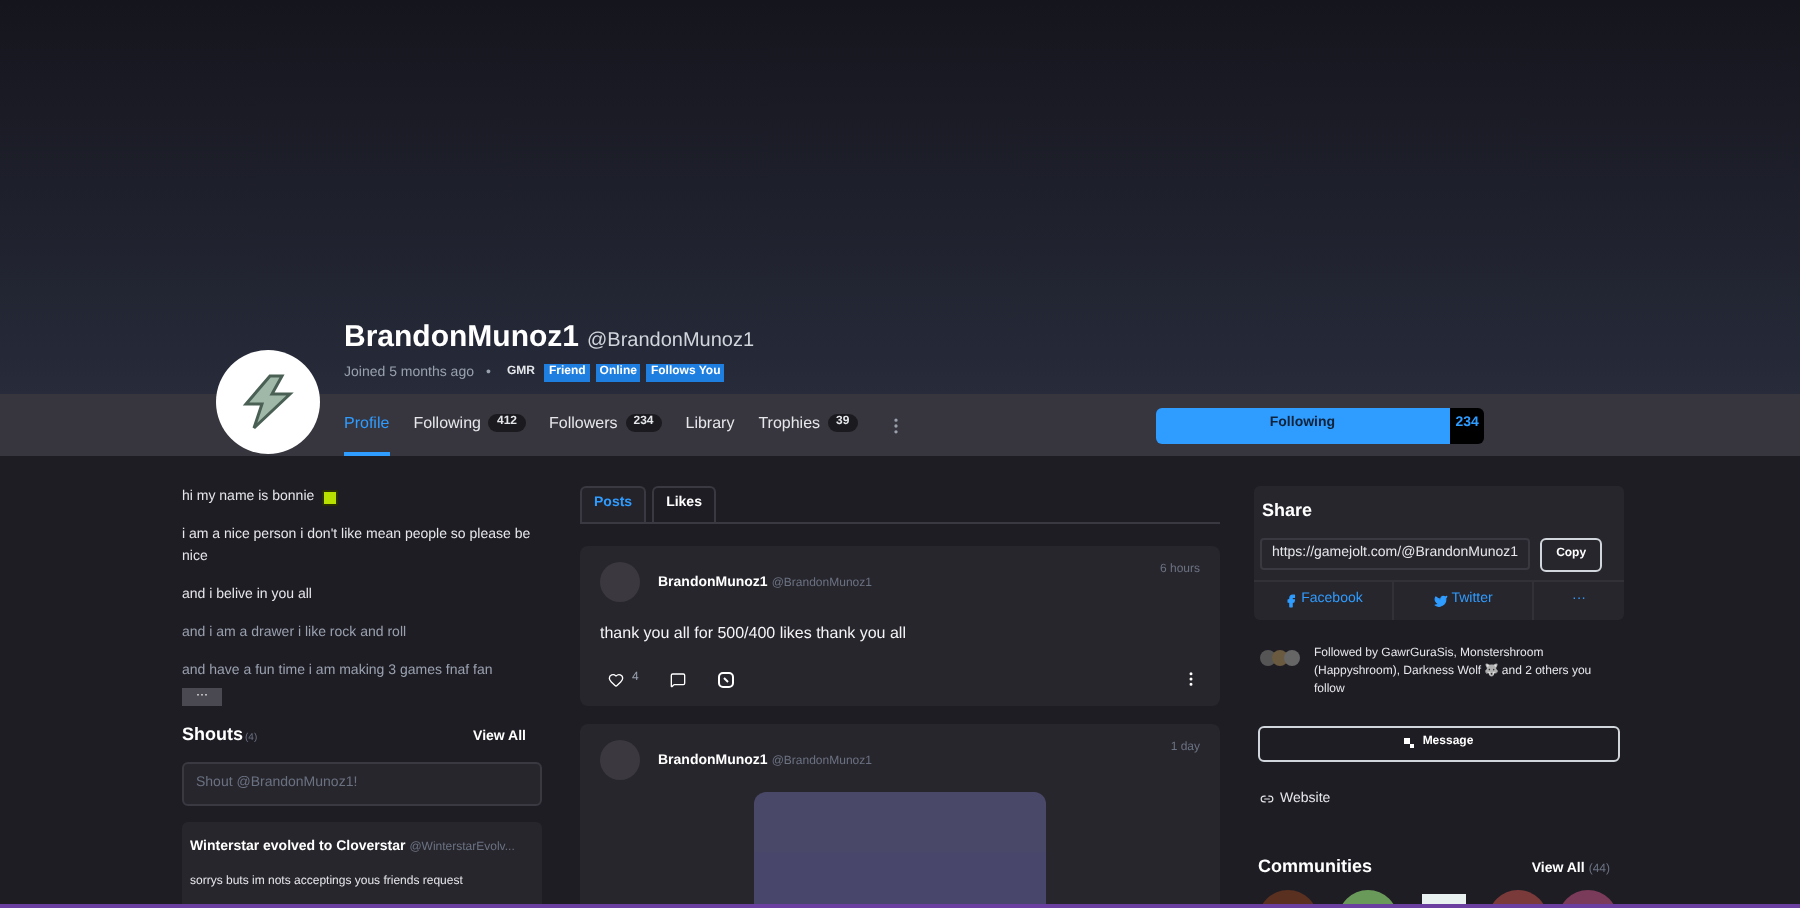 This screenshot has width=1800, height=908. Describe the element at coordinates (1315, 867) in the screenshot. I see `communities-heading: Communities` at that location.